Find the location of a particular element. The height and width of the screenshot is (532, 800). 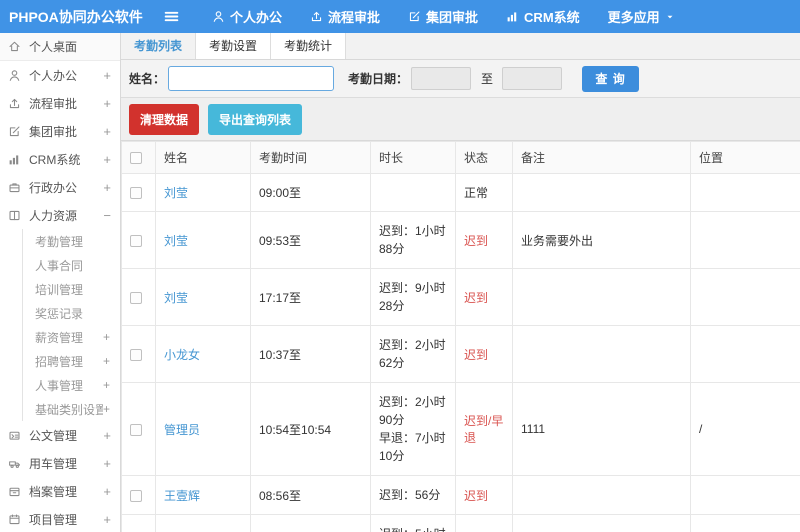

nav-item-group-approval: 集团审批 is located at coordinates (443, 16).